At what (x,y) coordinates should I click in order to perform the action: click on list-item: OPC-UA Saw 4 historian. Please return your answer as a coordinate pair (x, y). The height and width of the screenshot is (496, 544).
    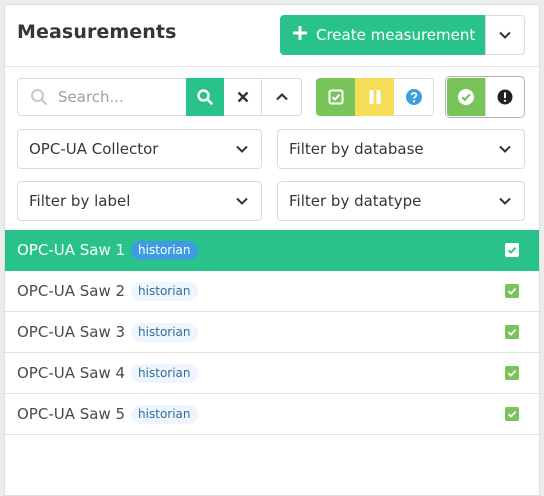
    Looking at the image, I should click on (272, 373).